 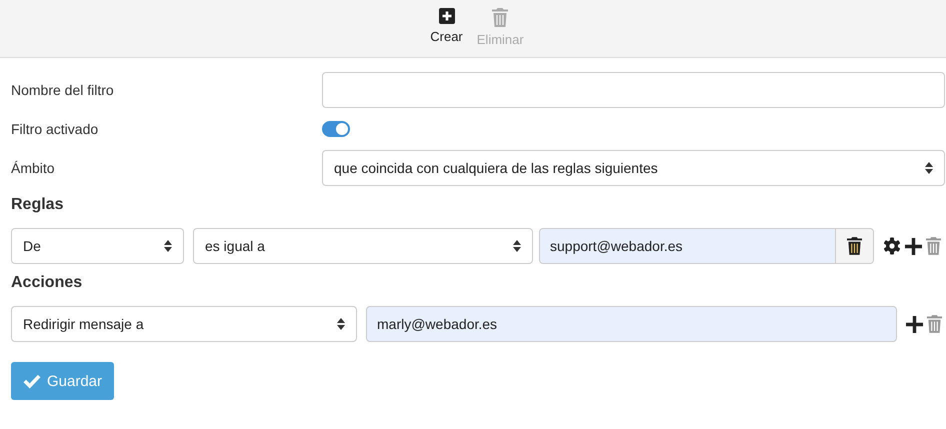 I want to click on scope-select: que coincida con cualquiera de las reglas siguientes, so click(x=633, y=168).